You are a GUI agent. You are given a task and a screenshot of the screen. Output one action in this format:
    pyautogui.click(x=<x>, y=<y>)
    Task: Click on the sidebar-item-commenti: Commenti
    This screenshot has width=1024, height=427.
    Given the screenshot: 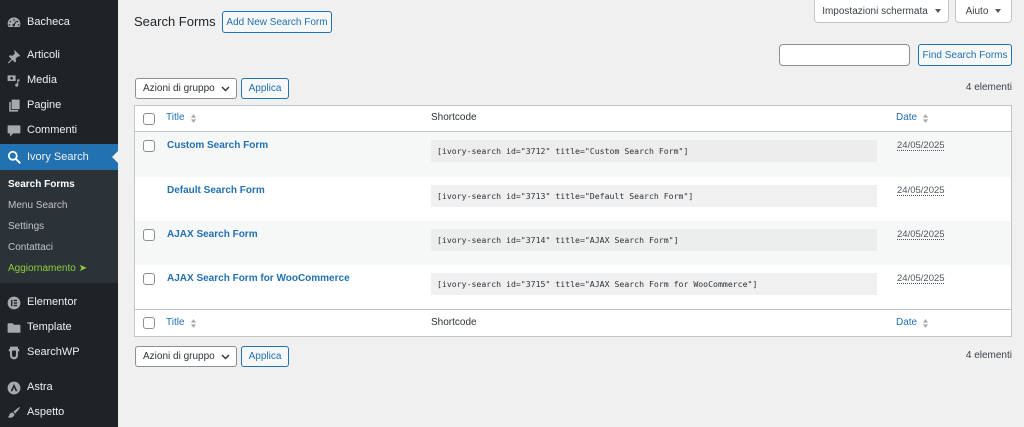 What is the action you would take?
    pyautogui.click(x=59, y=130)
    